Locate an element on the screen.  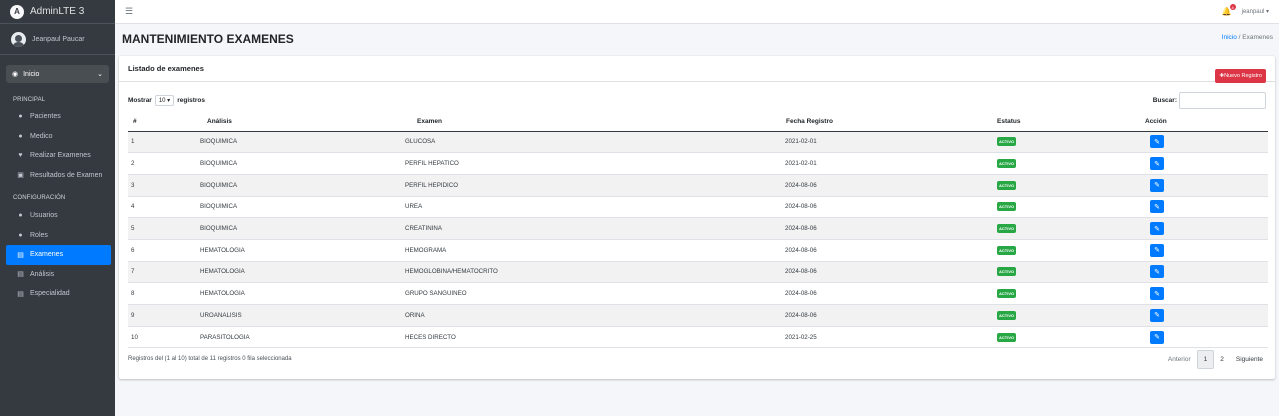
cell-examen: PERFIL HEPATICO is located at coordinates (595, 163).